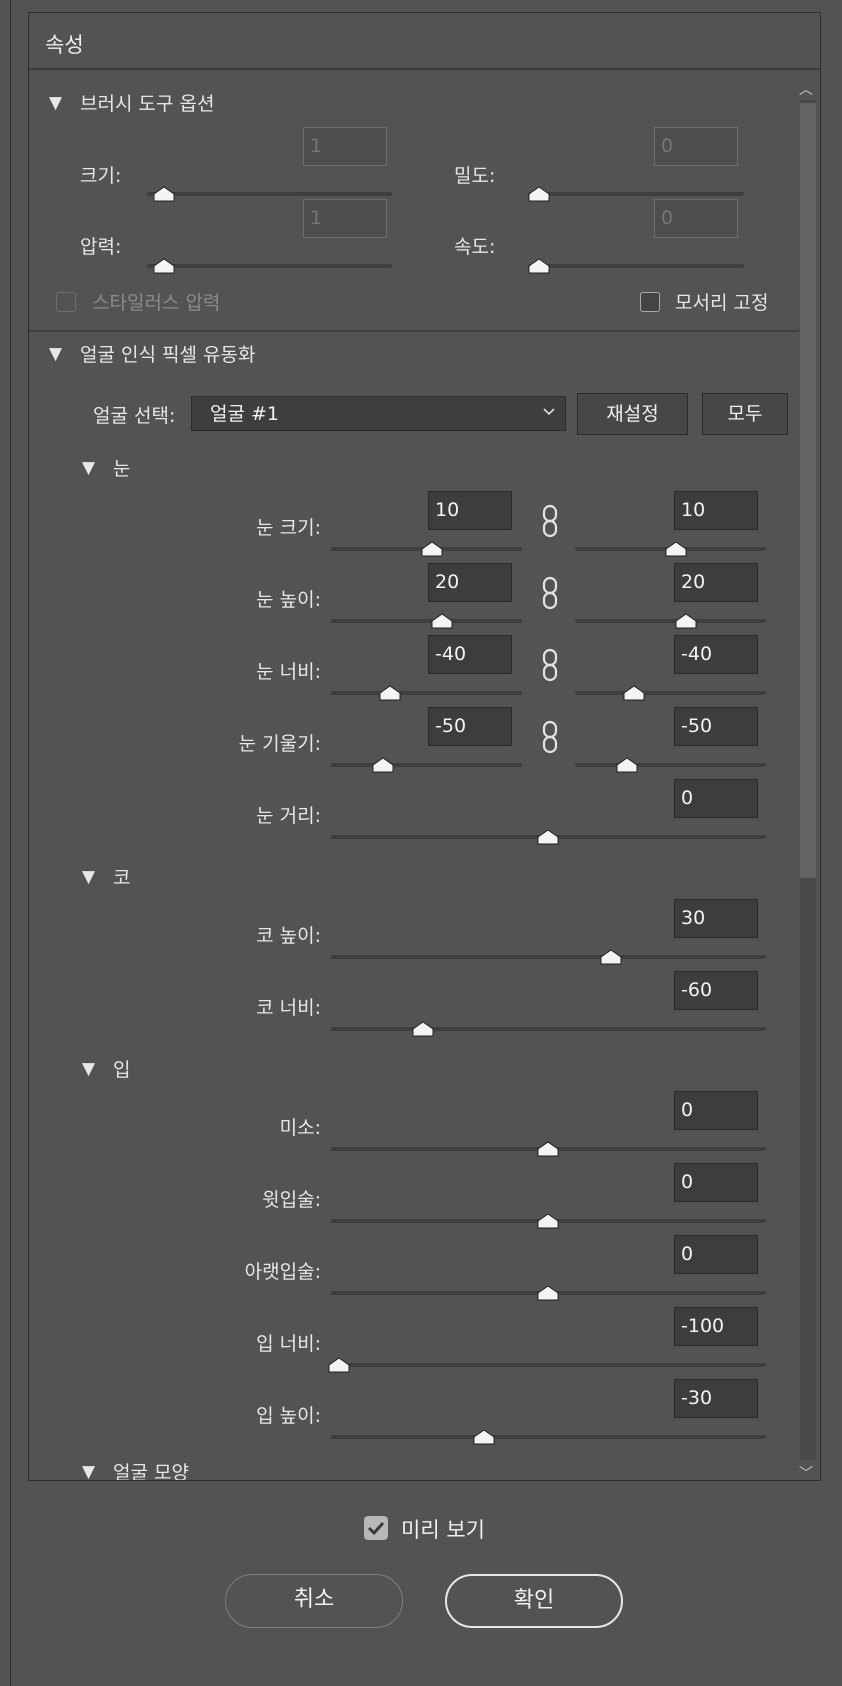  I want to click on scroll-down-arrow-icon: ﹀, so click(806, 1471).